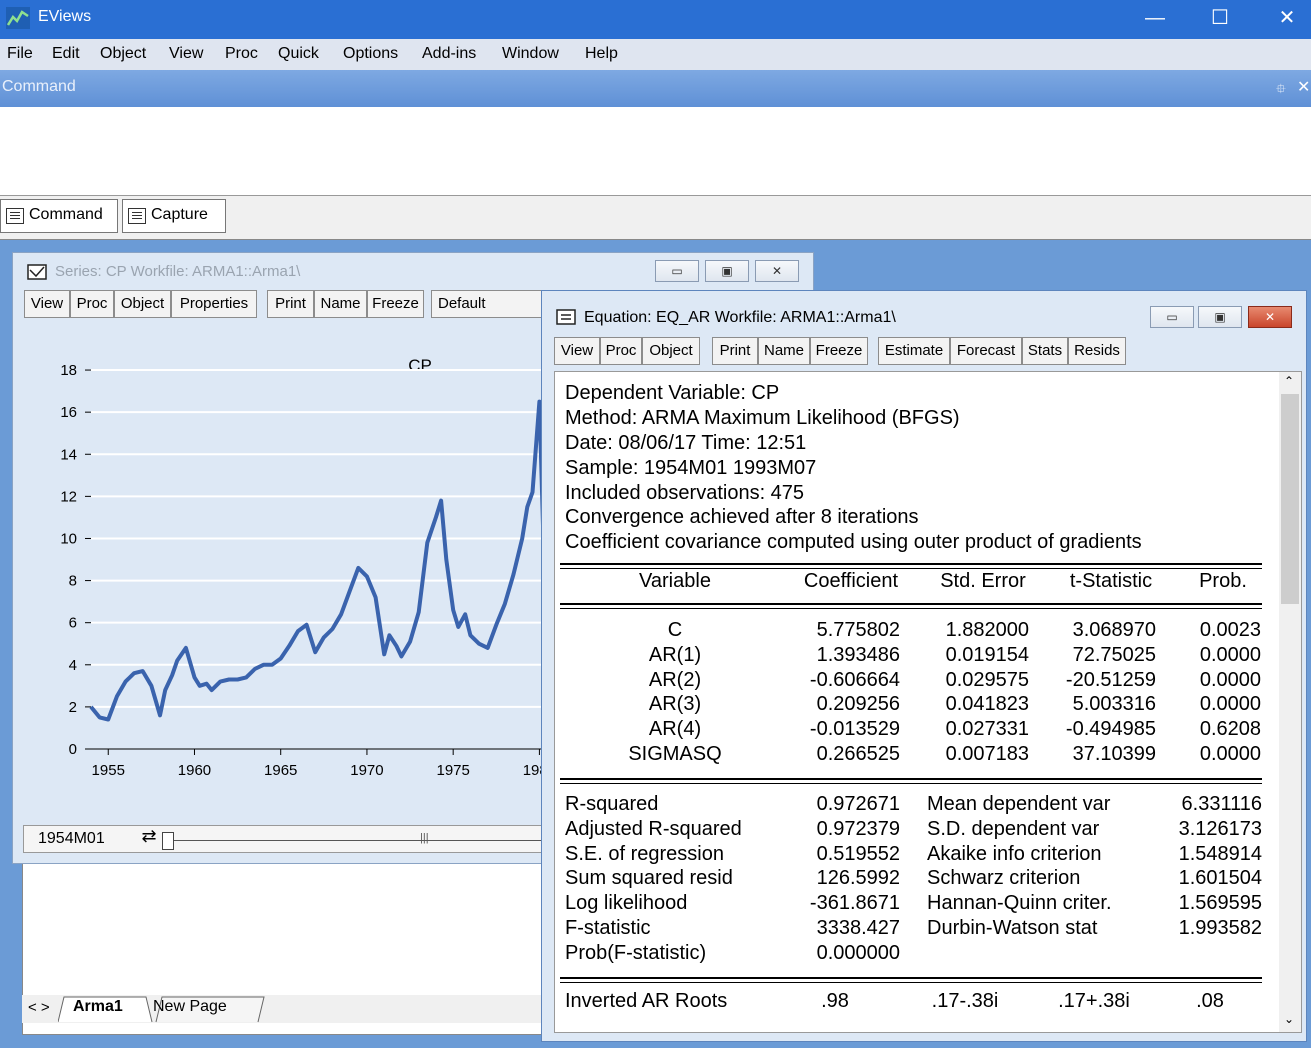 The image size is (1311, 1048). Describe the element at coordinates (1111, 581) in the screenshot. I see `column-header: t-Statistic` at that location.